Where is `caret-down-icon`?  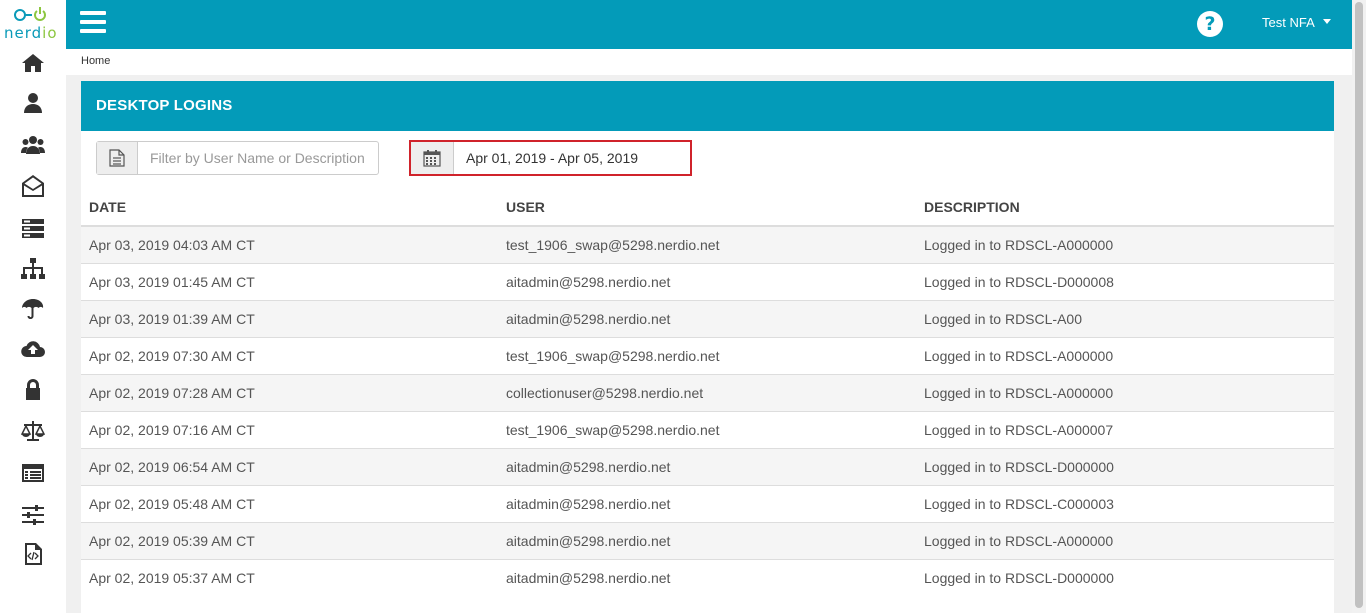
caret-down-icon is located at coordinates (1326, 22).